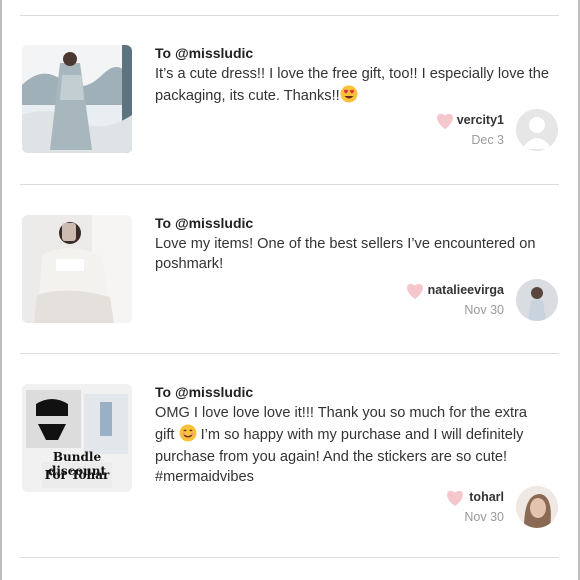 This screenshot has width=580, height=580. What do you see at coordinates (188, 436) in the screenshot?
I see `smiling-face-emoji-icon` at bounding box center [188, 436].